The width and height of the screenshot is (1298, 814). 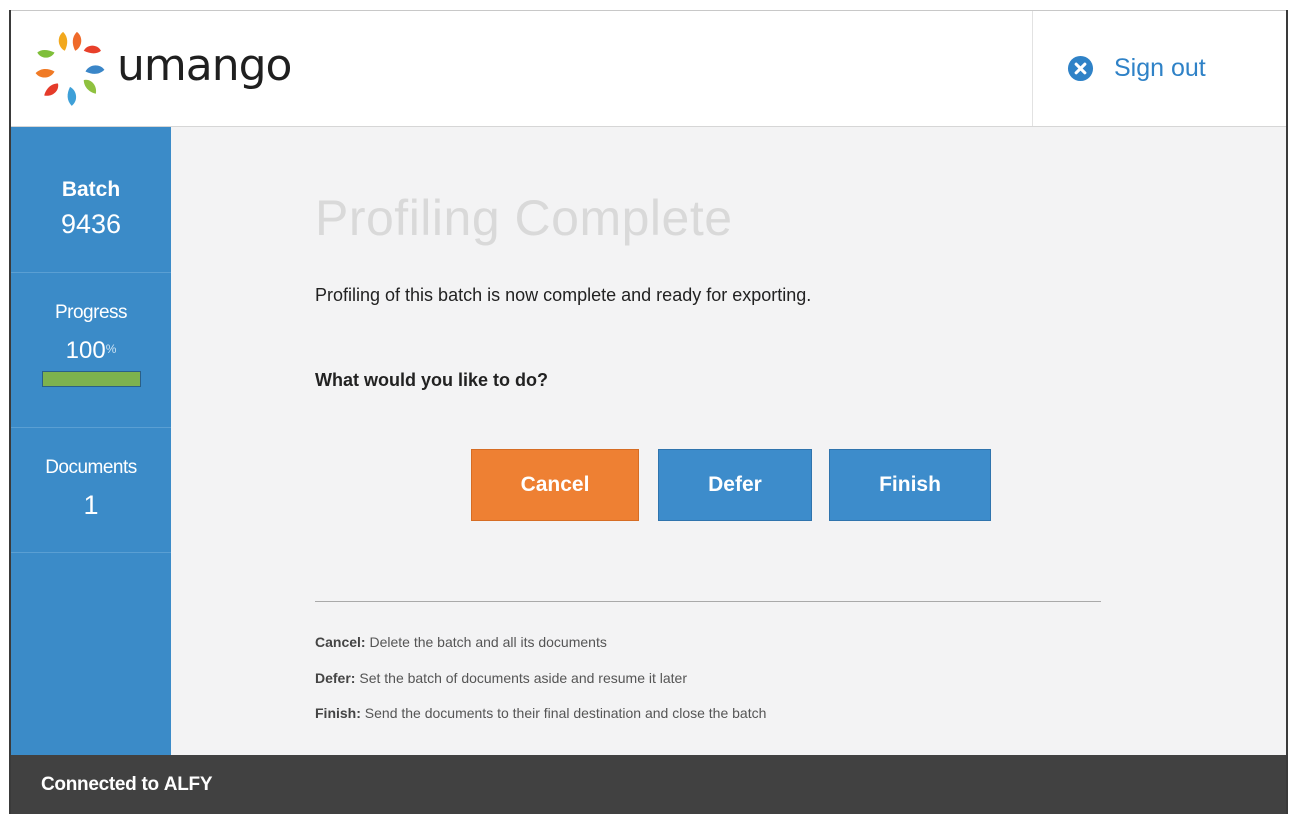 I want to click on progress-bar-fill, so click(x=91, y=379).